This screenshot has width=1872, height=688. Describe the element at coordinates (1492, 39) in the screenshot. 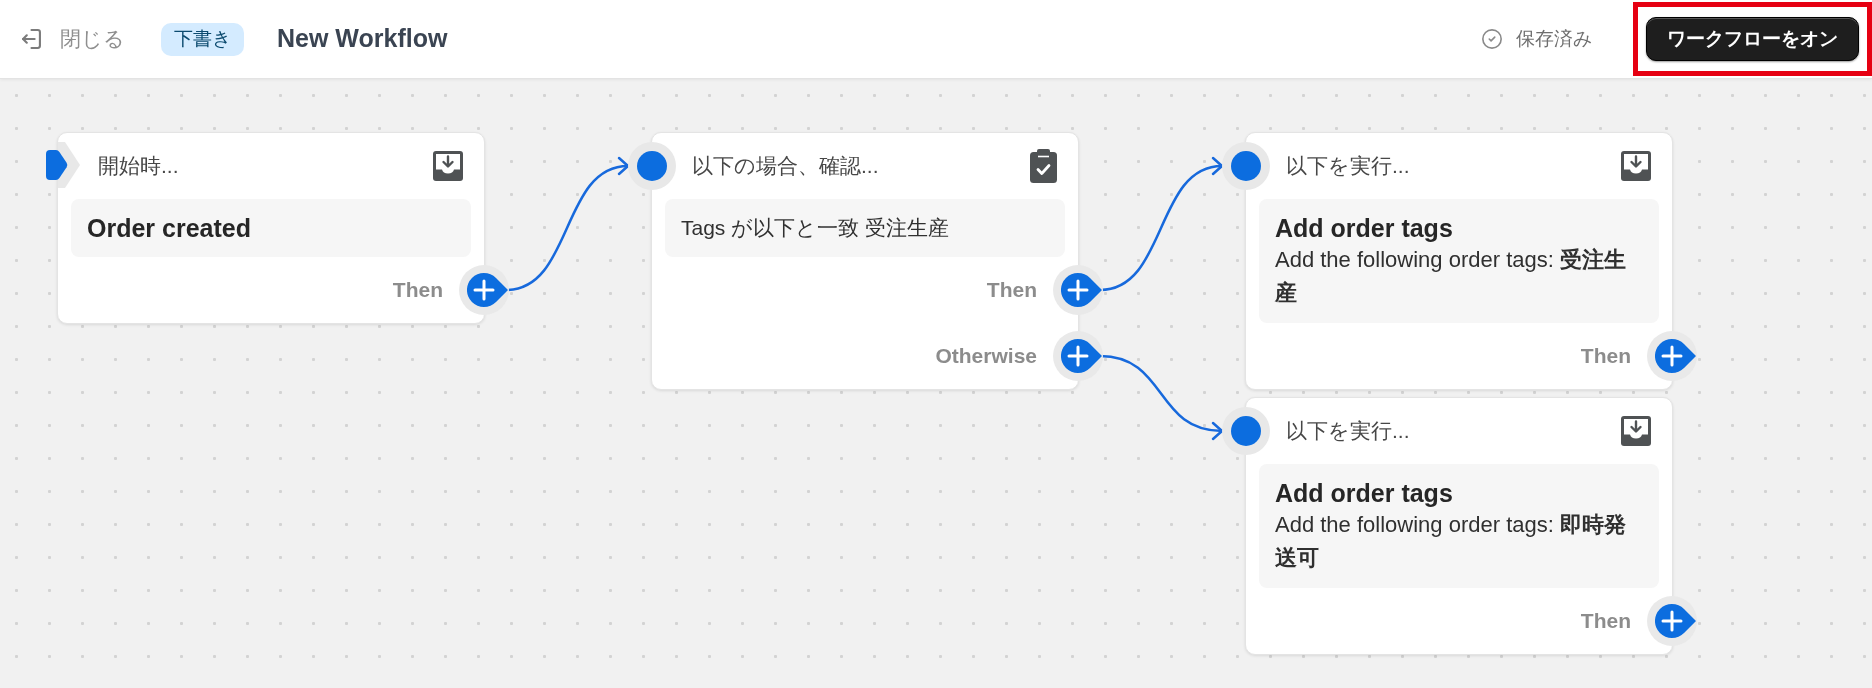

I see `saved-check-icon` at that location.